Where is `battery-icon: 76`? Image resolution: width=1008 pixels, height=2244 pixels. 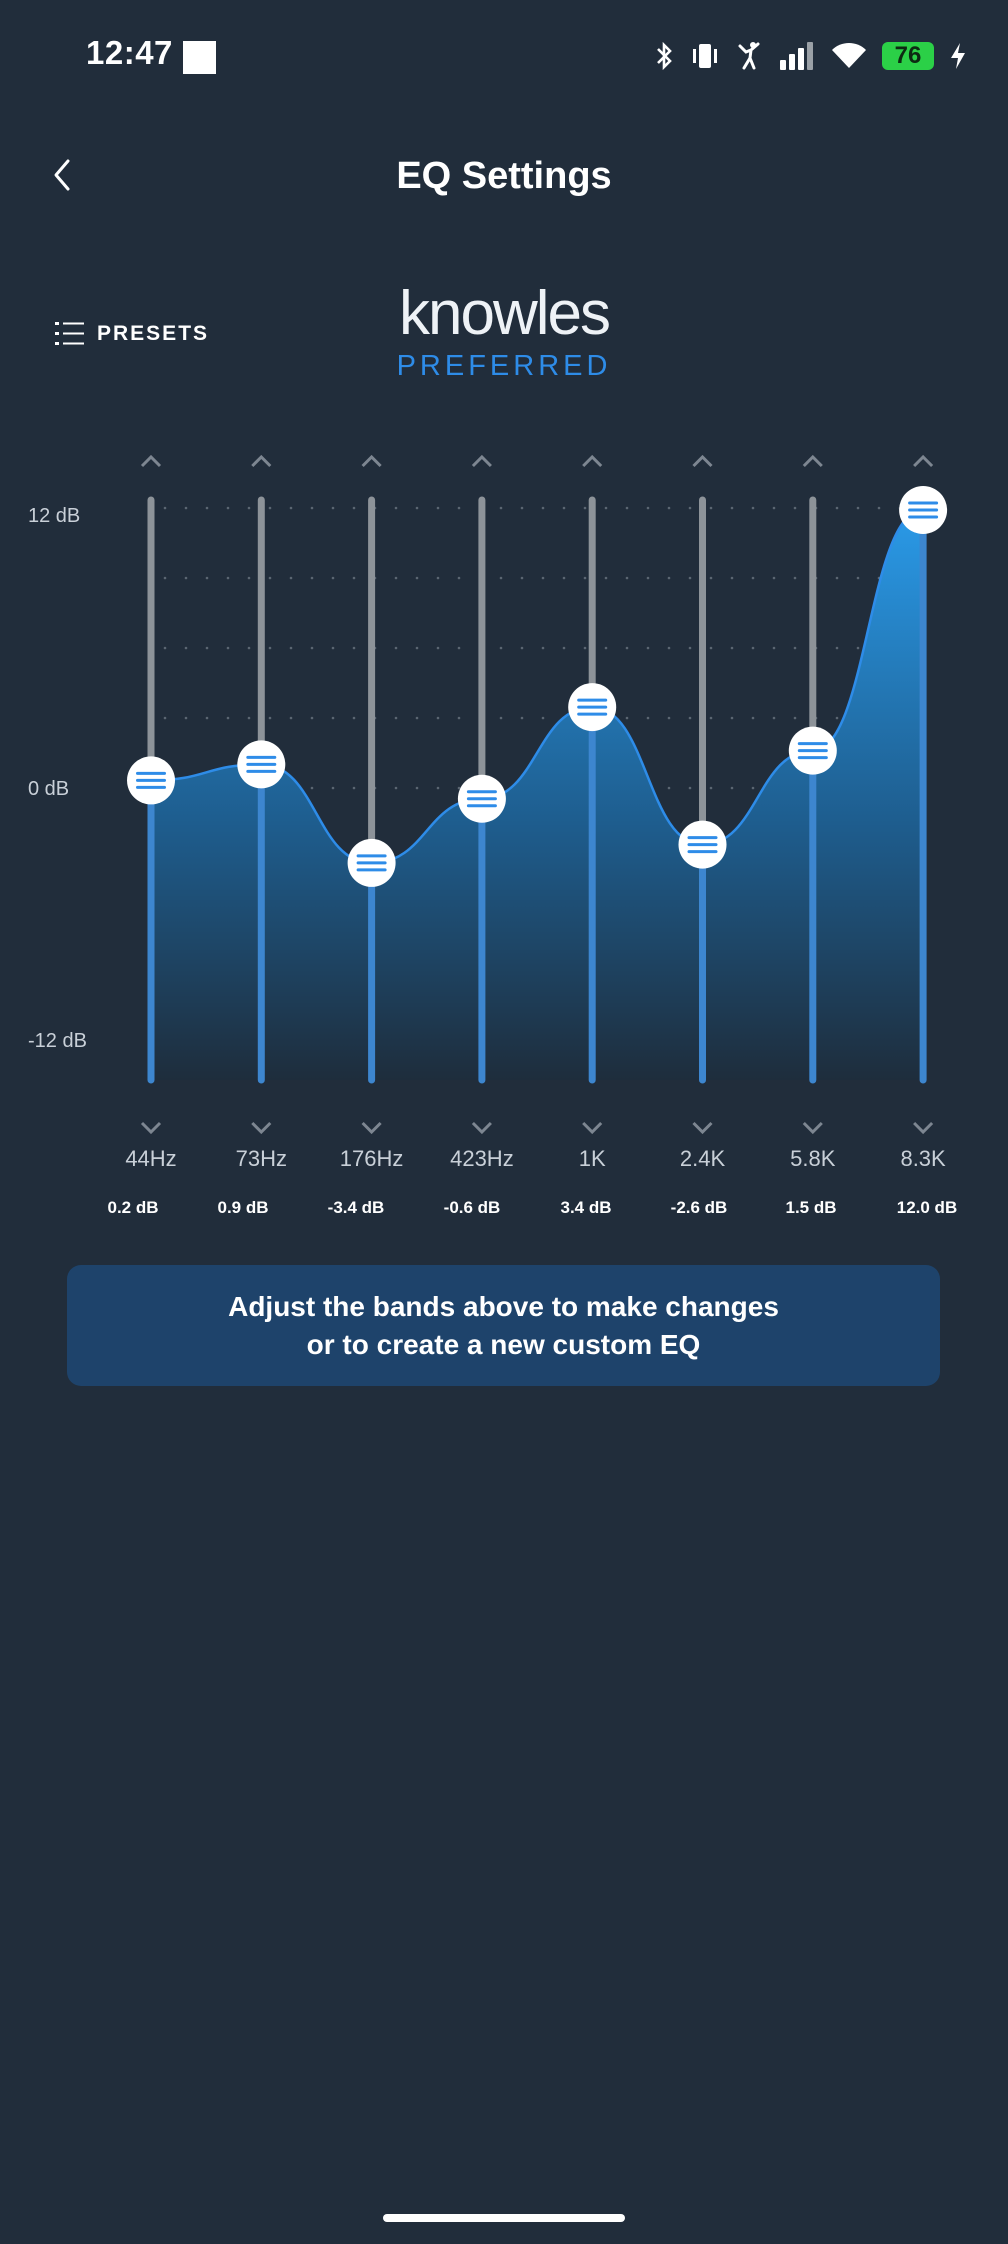
battery-icon: 76 is located at coordinates (908, 56).